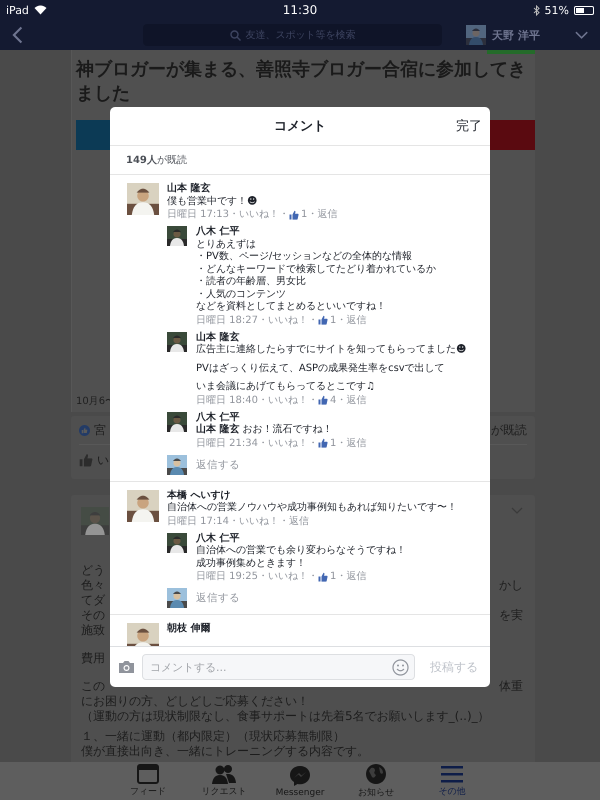 This screenshot has height=800, width=600. Describe the element at coordinates (148, 774) in the screenshot. I see `feed-icon` at that location.